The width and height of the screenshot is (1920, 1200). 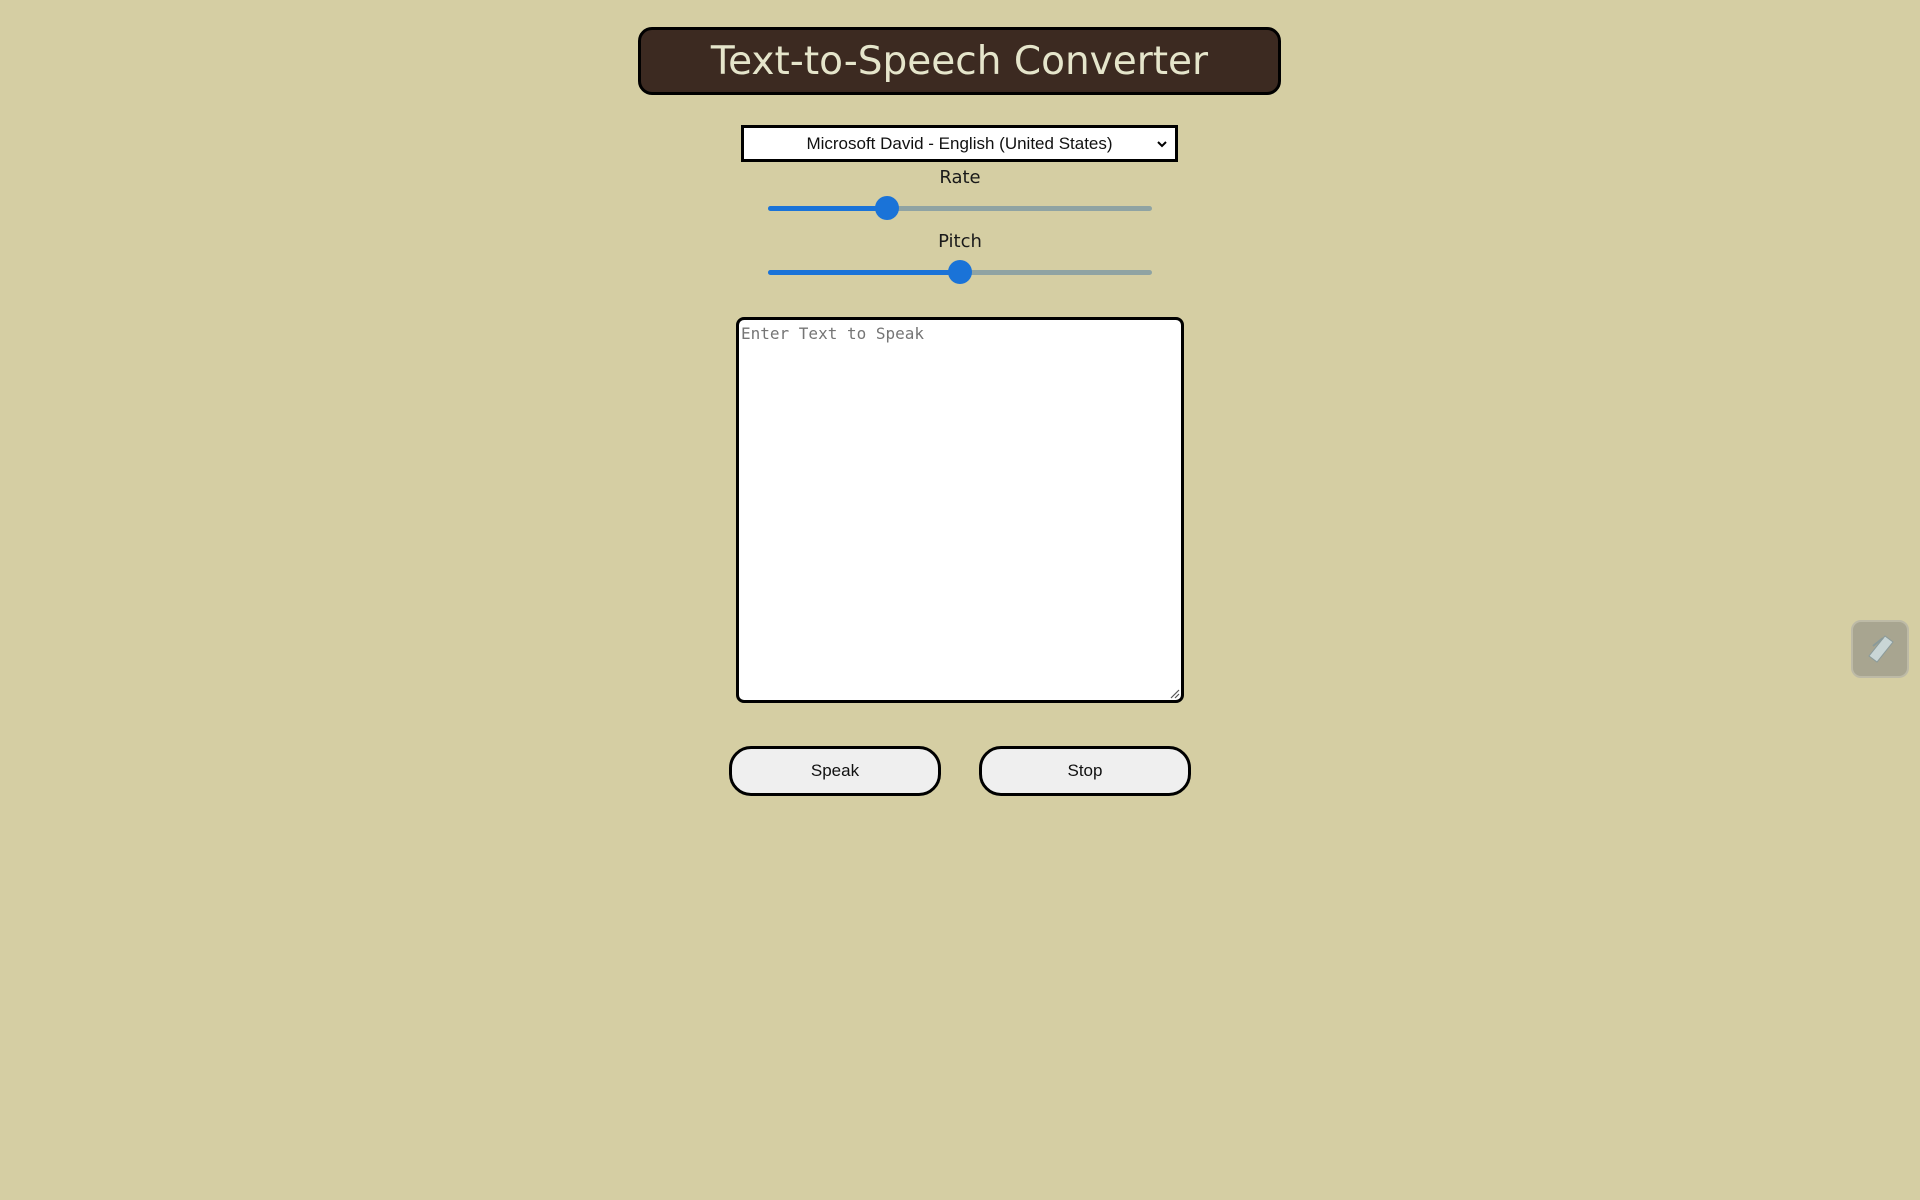 What do you see at coordinates (1174, 693) in the screenshot?
I see `resize-grip-icon` at bounding box center [1174, 693].